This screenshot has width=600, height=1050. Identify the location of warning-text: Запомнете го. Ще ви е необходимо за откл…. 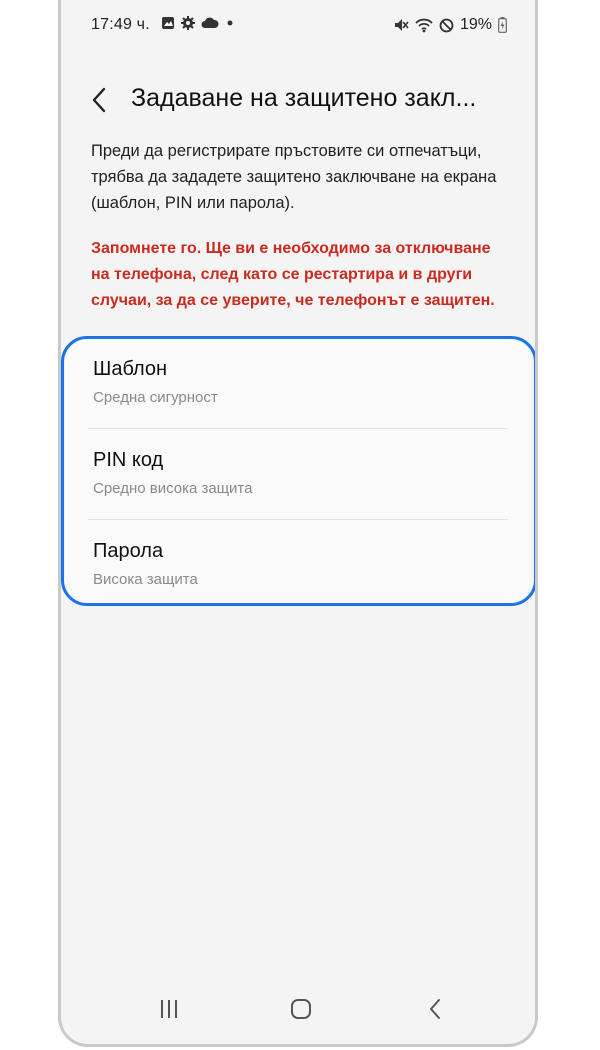
(293, 274).